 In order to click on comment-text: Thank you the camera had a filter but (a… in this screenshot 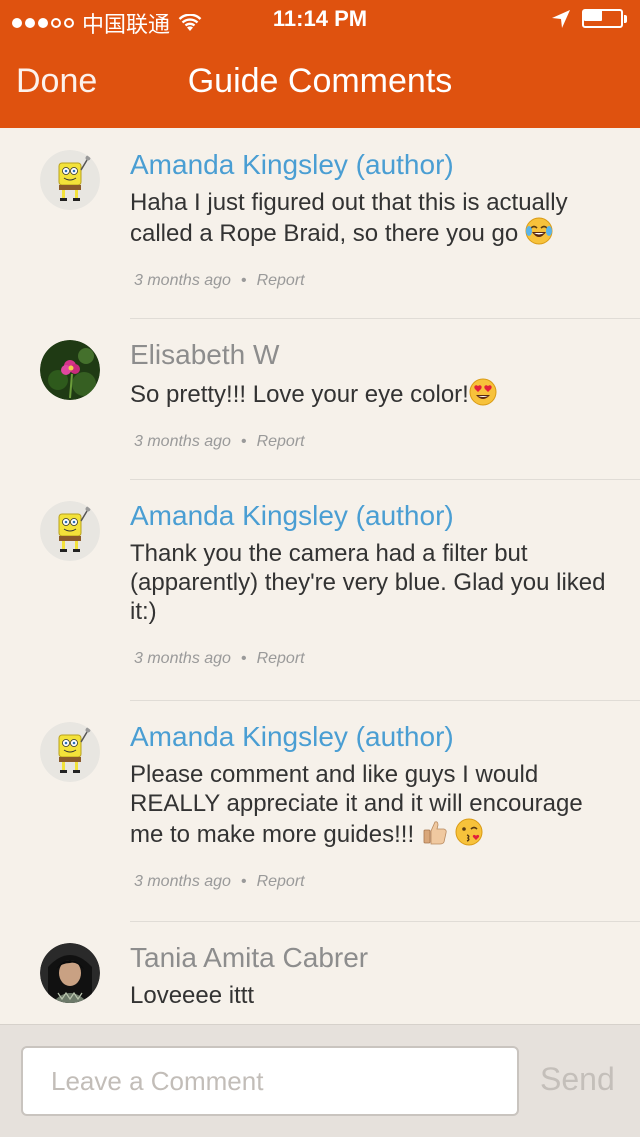, I will do `click(368, 582)`.